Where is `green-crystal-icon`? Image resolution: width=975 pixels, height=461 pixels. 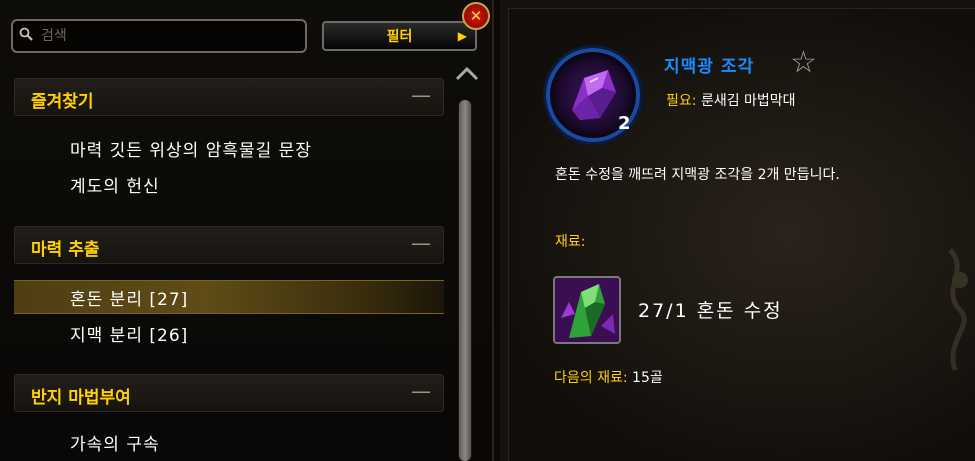
green-crystal-icon is located at coordinates (587, 310).